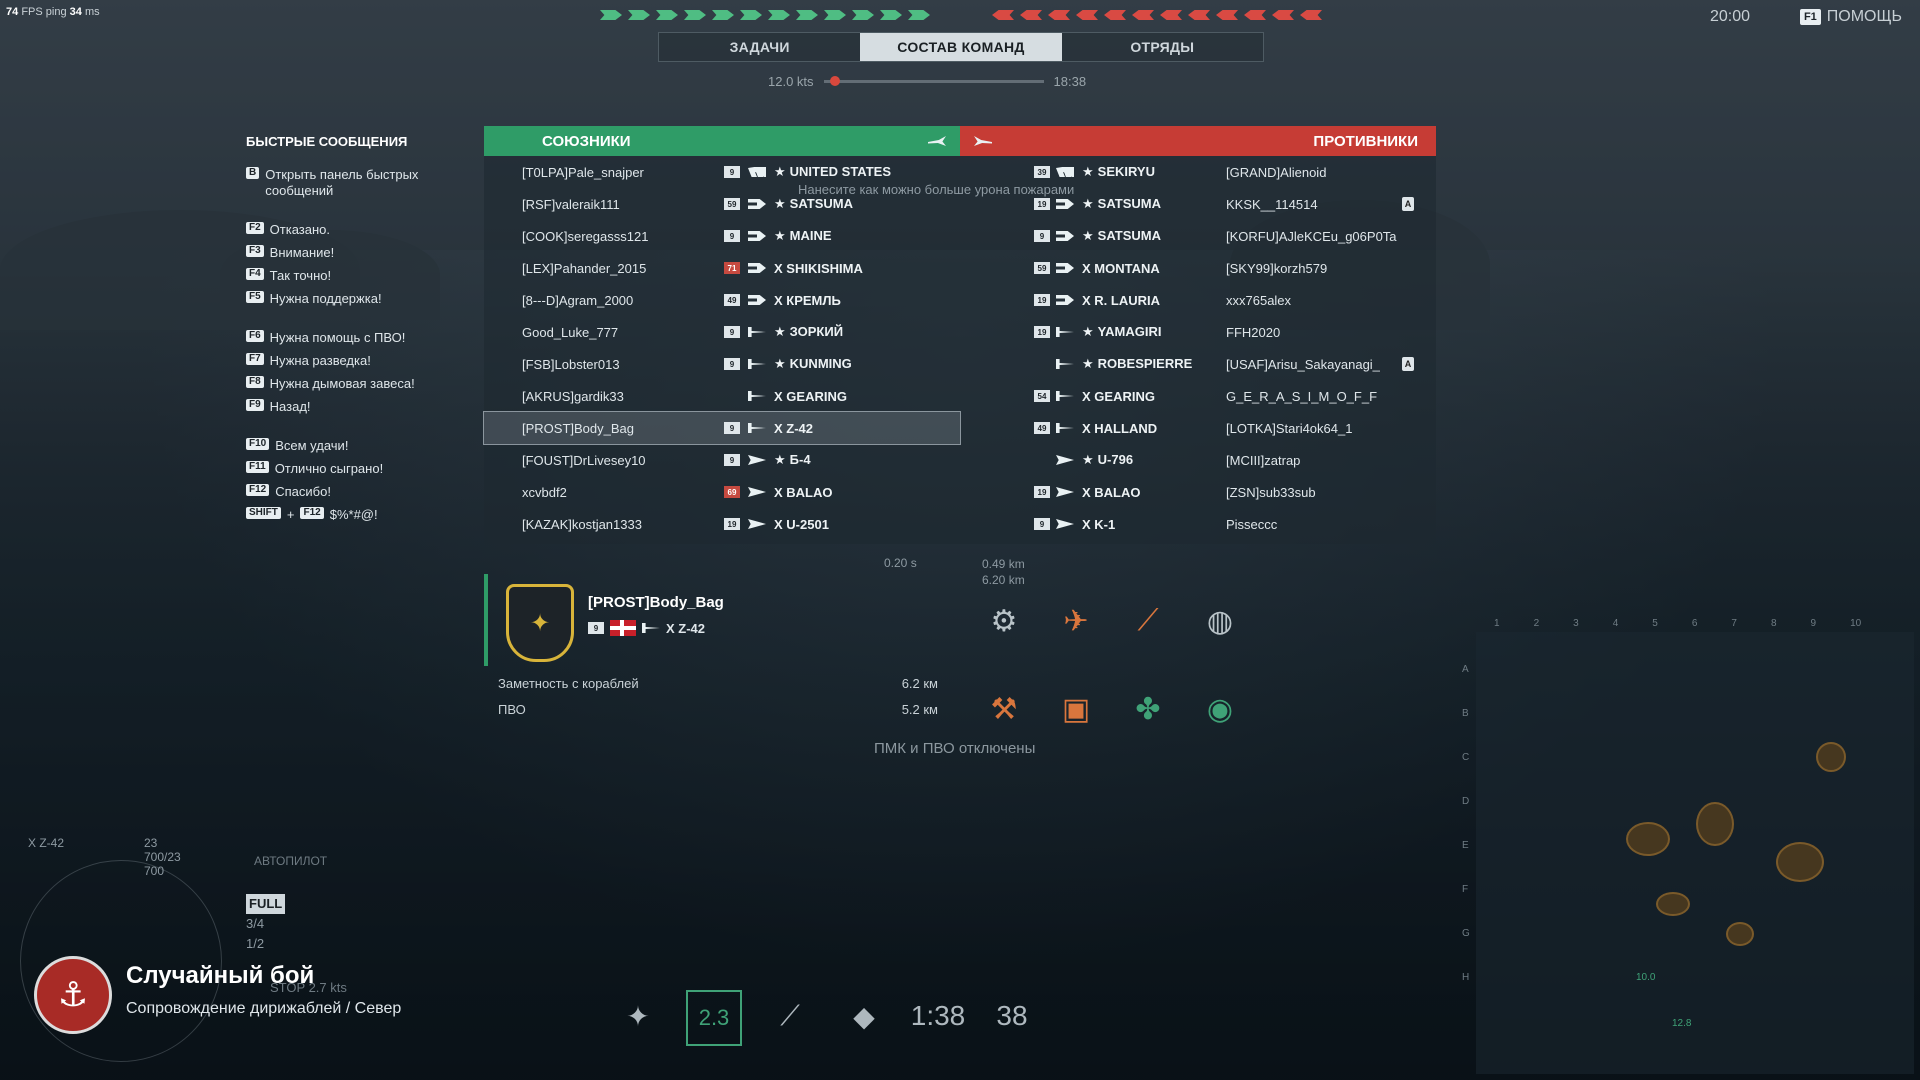  I want to click on tab-tasks: ЗАДАЧИ, so click(759, 47).